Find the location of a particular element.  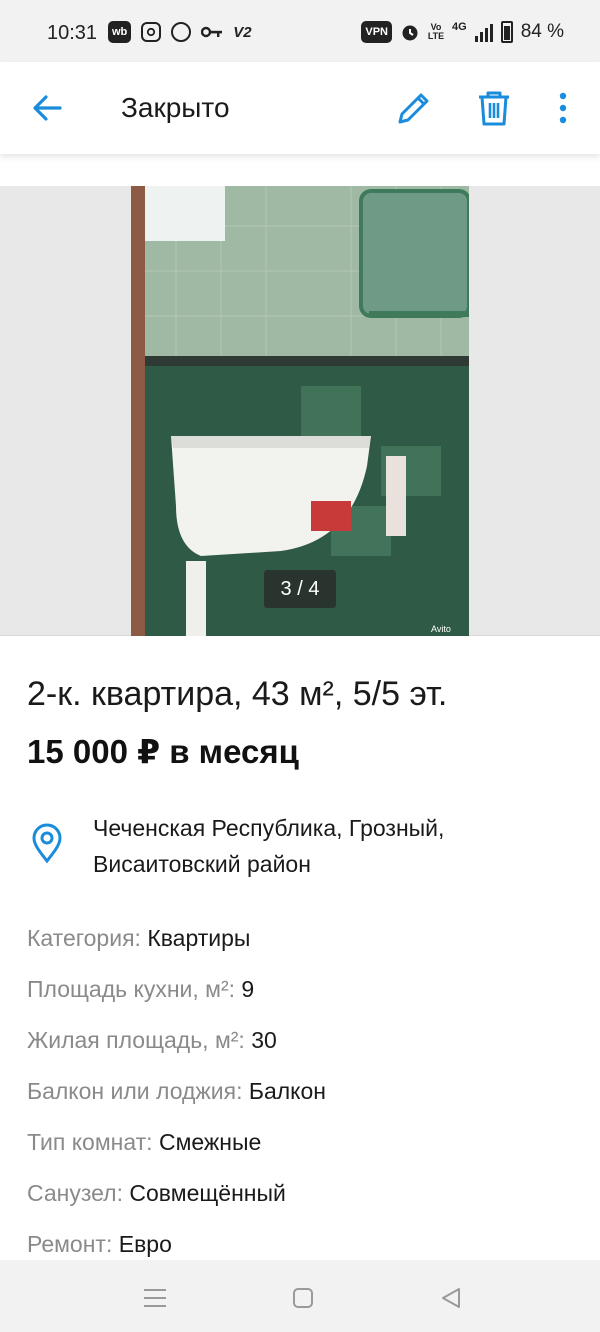

attribute-key: Балкон или лоджия: is located at coordinates (135, 1091).